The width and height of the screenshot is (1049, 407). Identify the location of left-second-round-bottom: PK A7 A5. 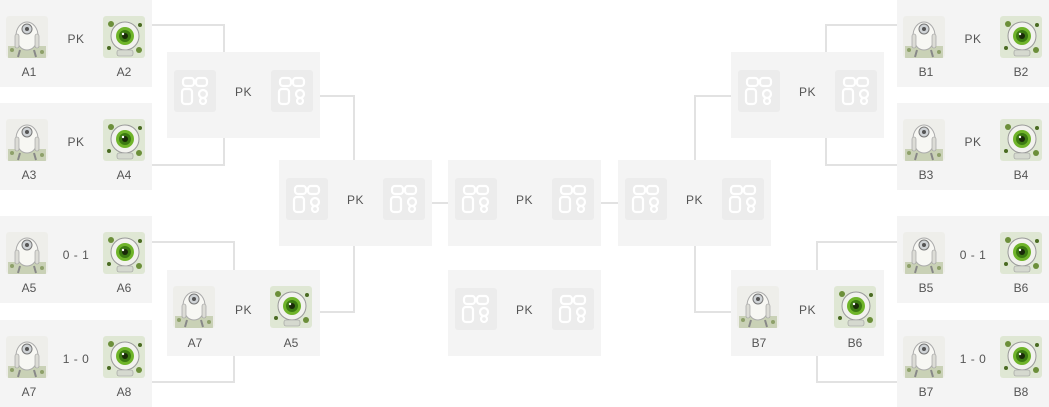
(243, 313).